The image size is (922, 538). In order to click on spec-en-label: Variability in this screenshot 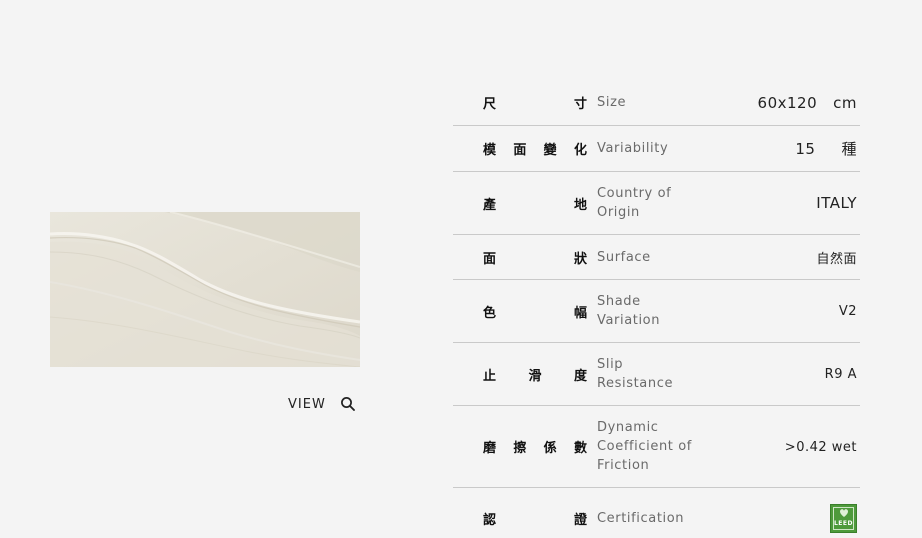, I will do `click(633, 148)`.